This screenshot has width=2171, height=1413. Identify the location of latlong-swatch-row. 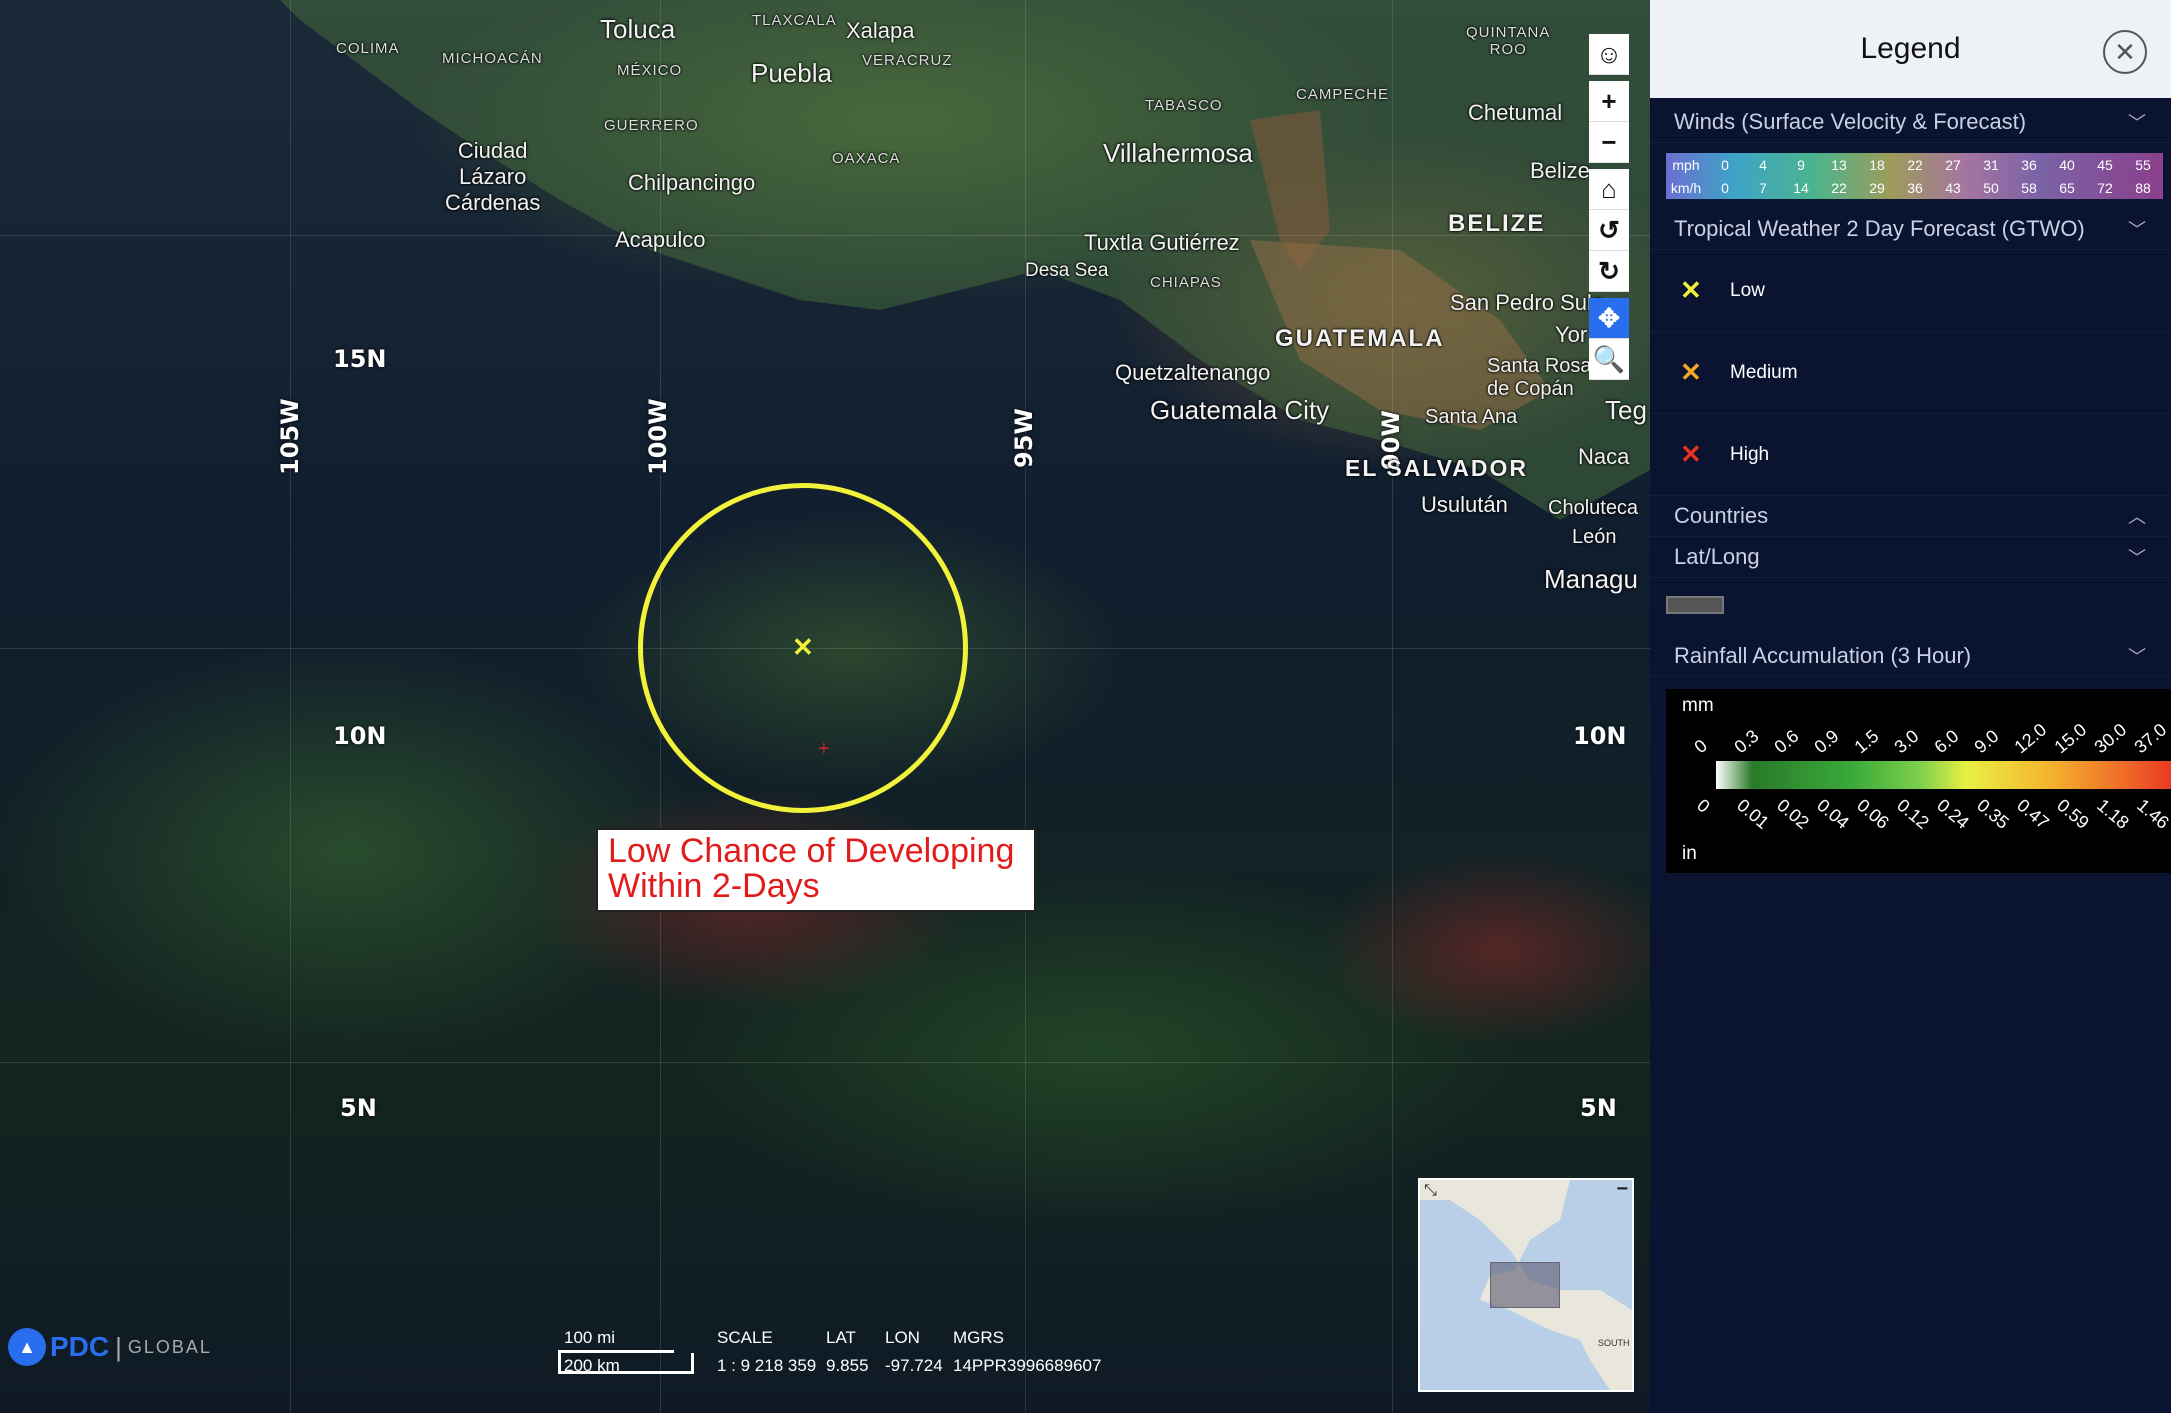
(1910, 607).